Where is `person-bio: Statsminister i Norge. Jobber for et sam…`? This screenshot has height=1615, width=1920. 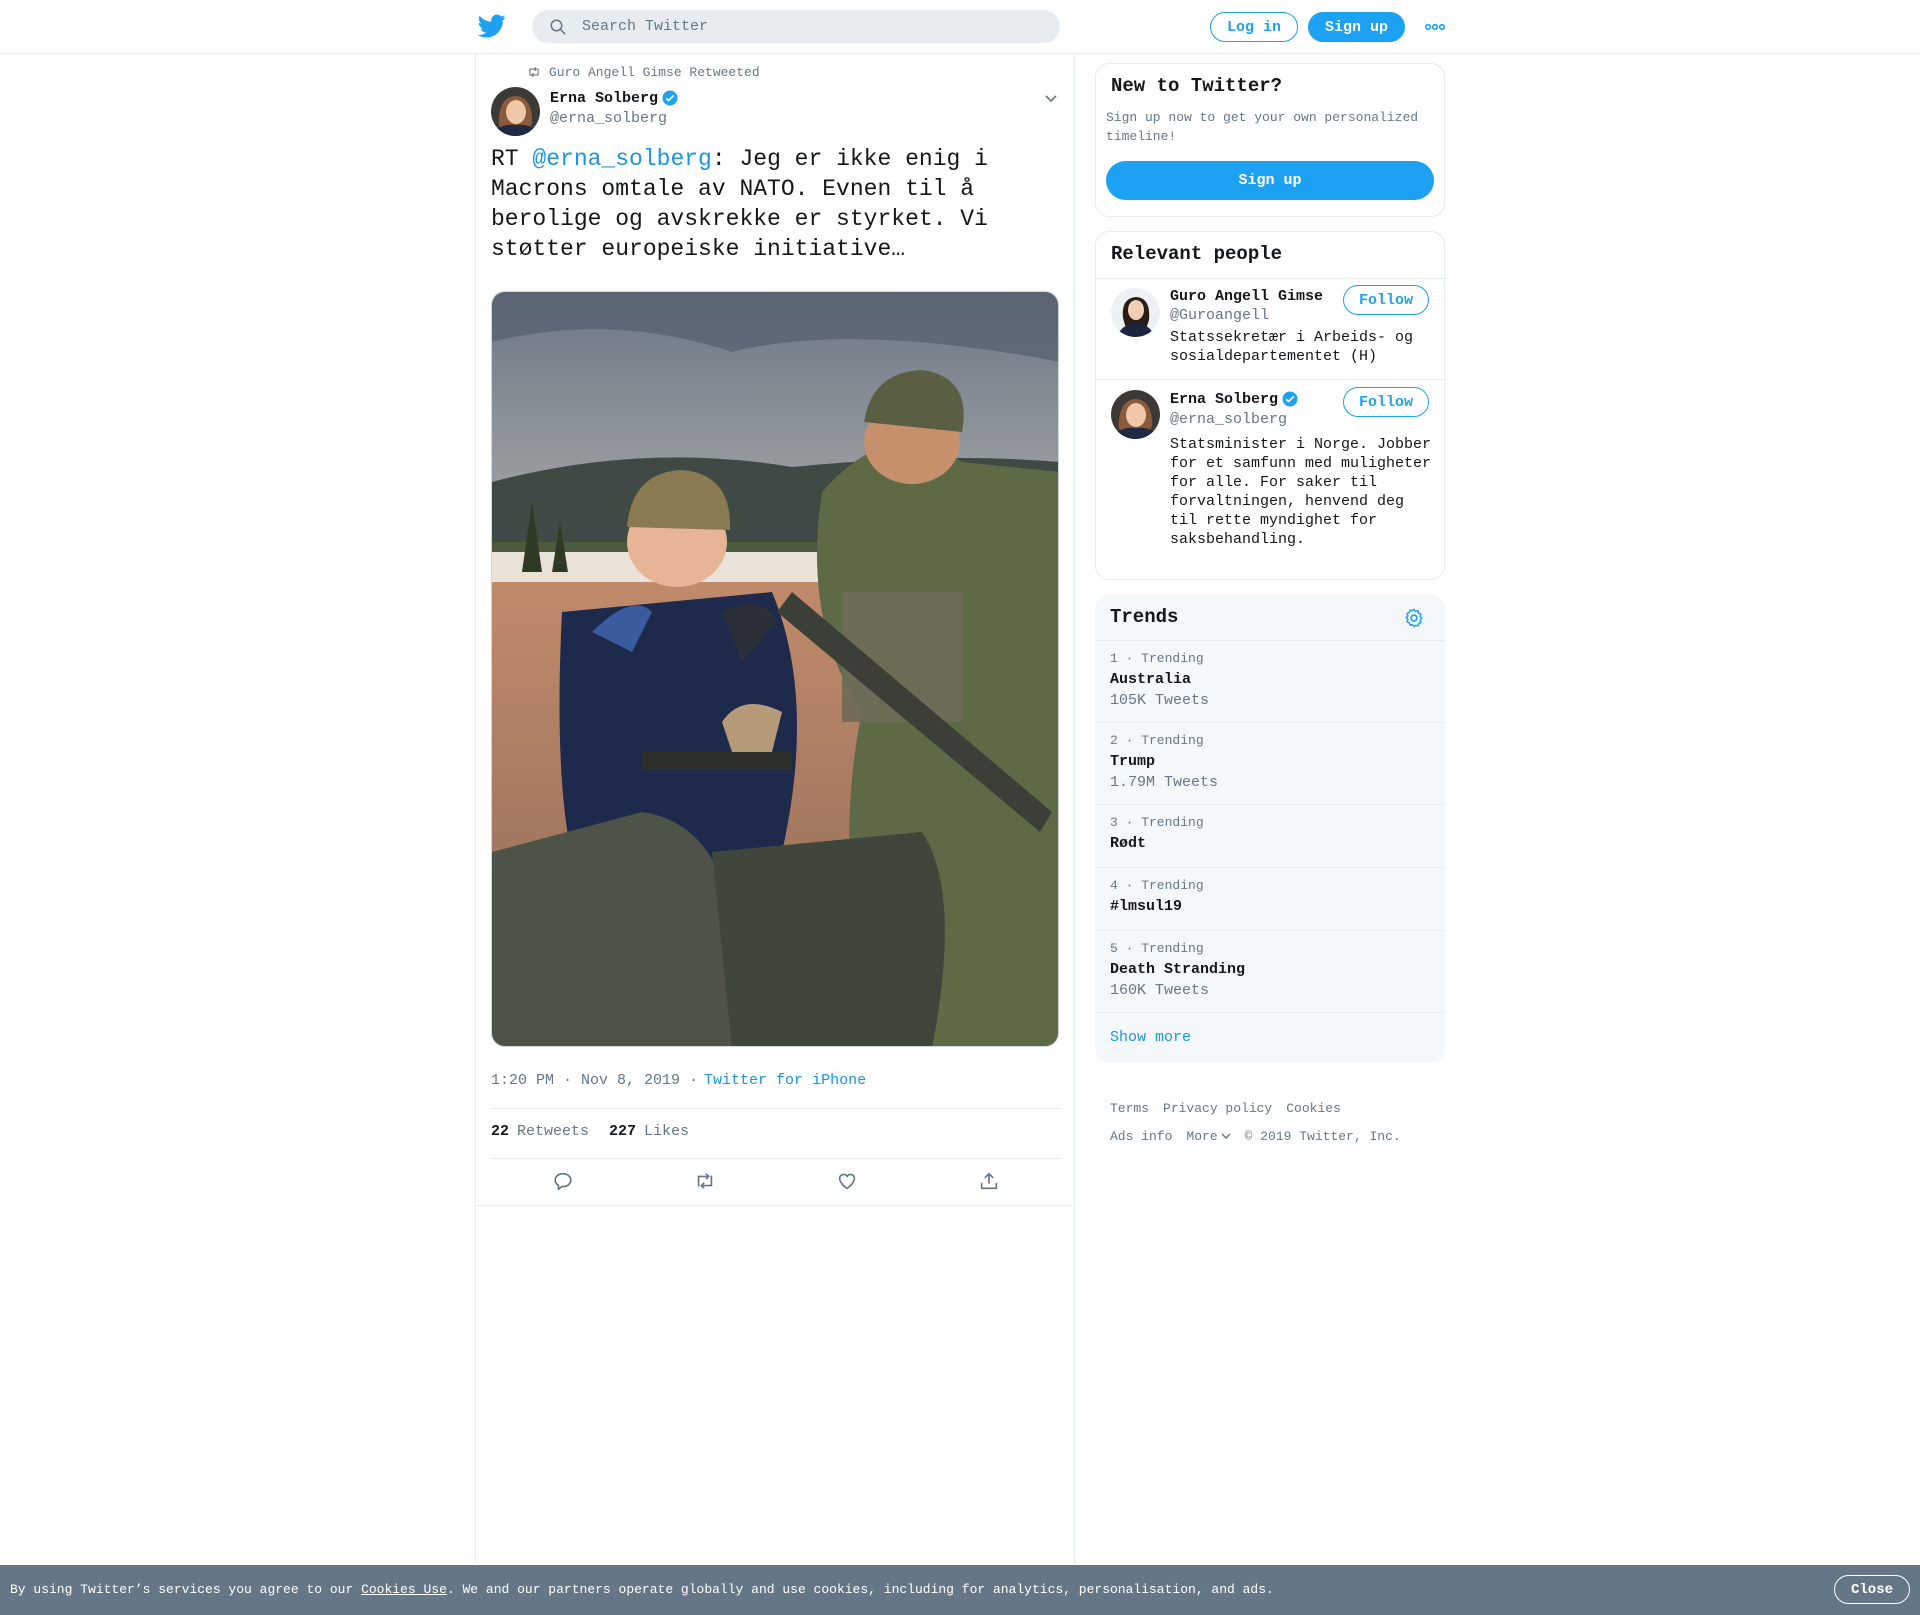
person-bio: Statsminister i Norge. Jobber for et sam… is located at coordinates (1301, 492).